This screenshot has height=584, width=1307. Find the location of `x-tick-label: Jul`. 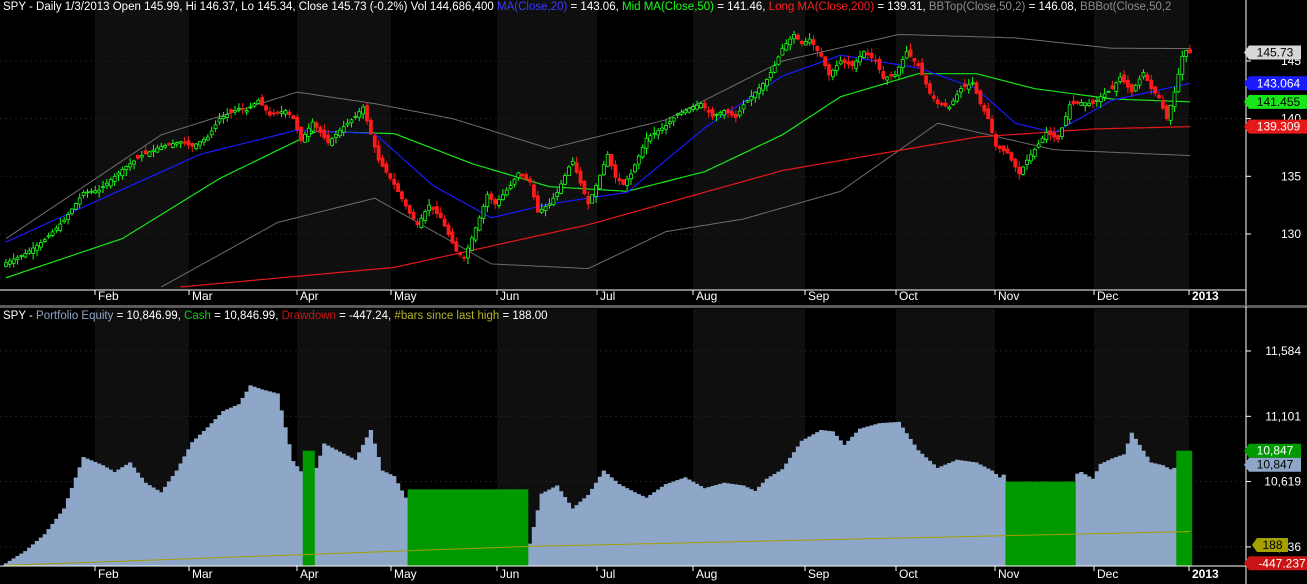

x-tick-label: Jul is located at coordinates (607, 574).